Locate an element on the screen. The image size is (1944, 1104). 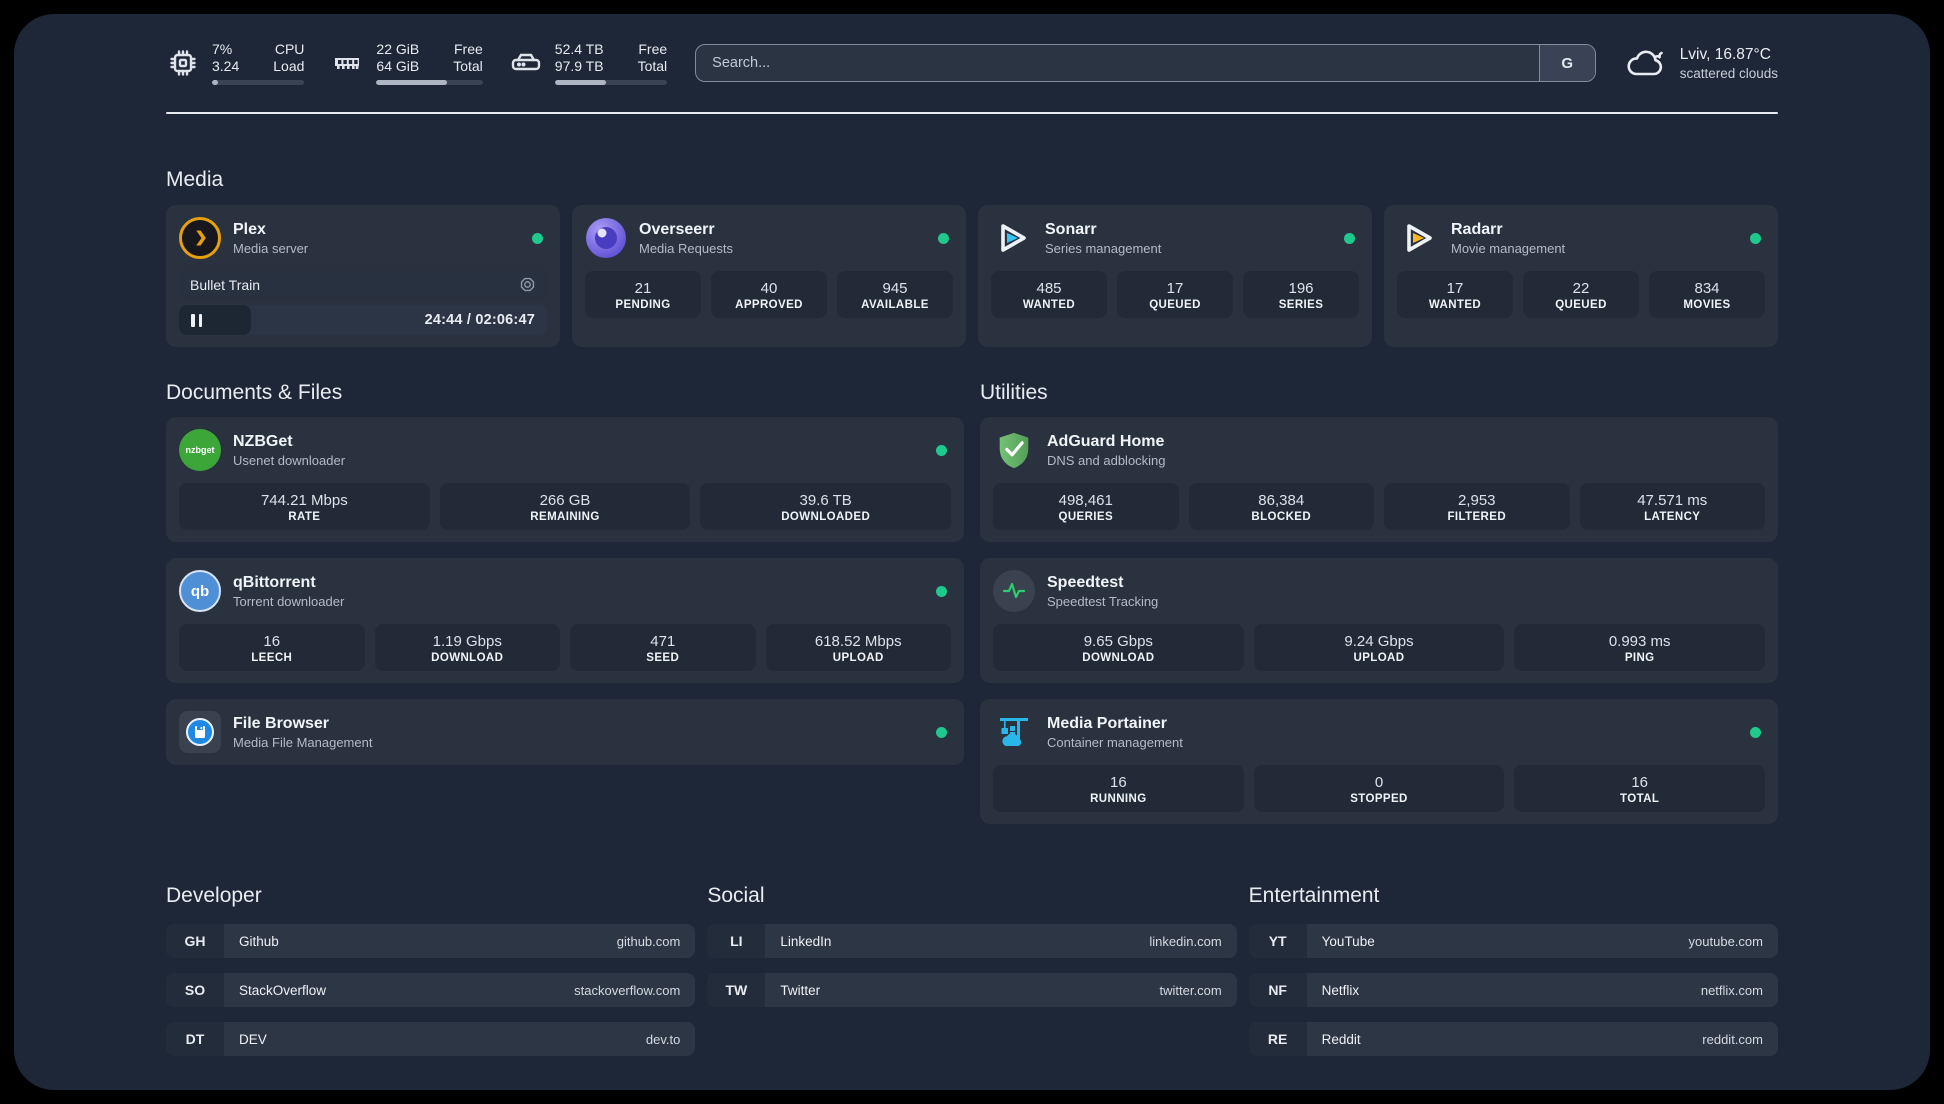
stat-latency: 47.571 ms LATENCY is located at coordinates (1672, 506).